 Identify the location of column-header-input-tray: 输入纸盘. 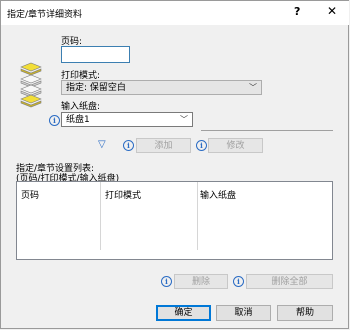
(218, 194).